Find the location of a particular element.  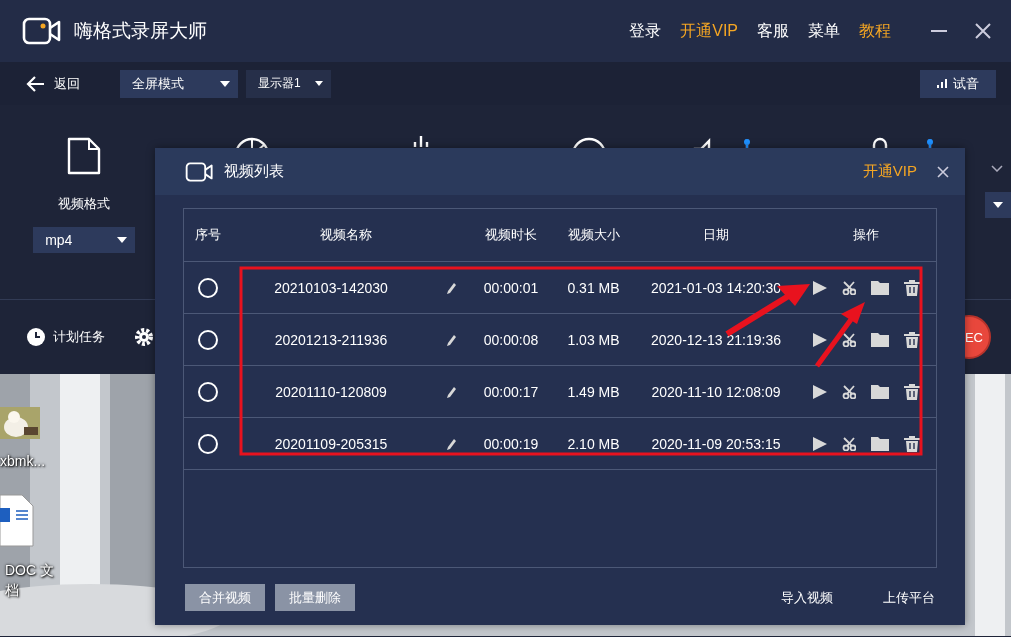

app-logo-icon is located at coordinates (42, 31).